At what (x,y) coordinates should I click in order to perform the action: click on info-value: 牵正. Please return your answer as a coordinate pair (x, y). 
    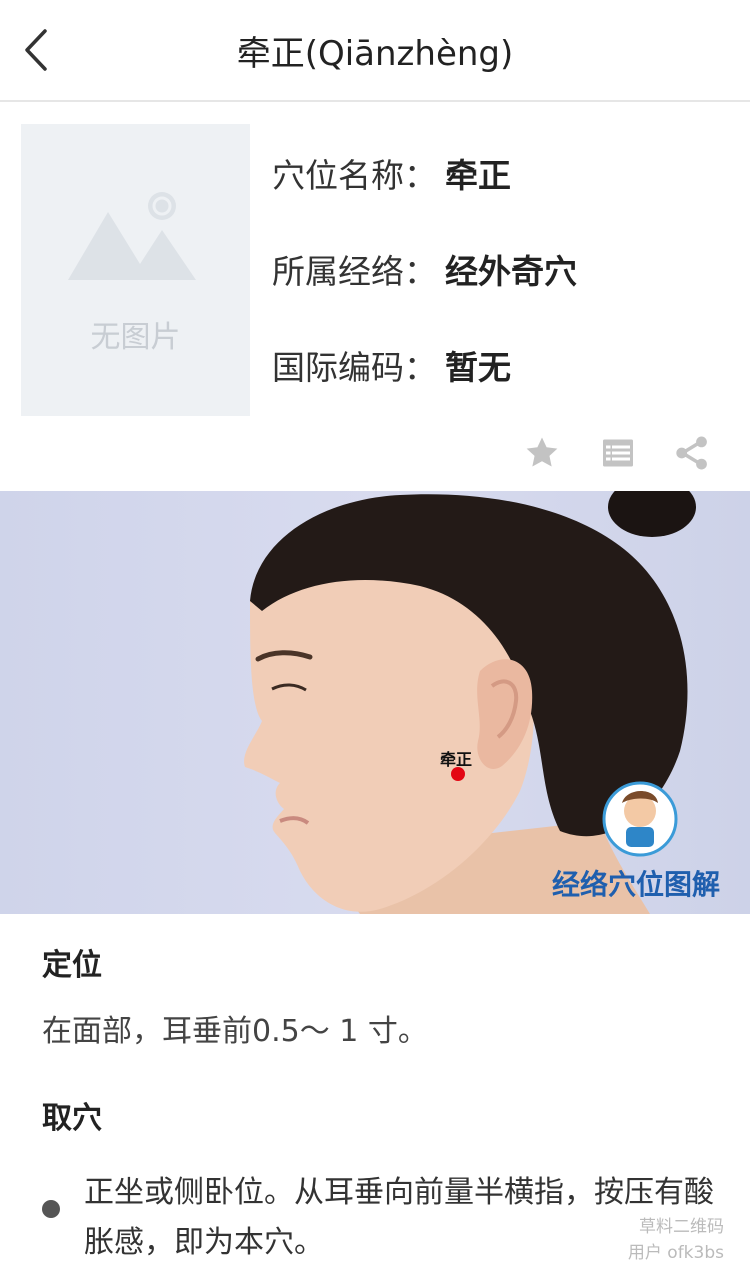
    Looking at the image, I should click on (478, 175).